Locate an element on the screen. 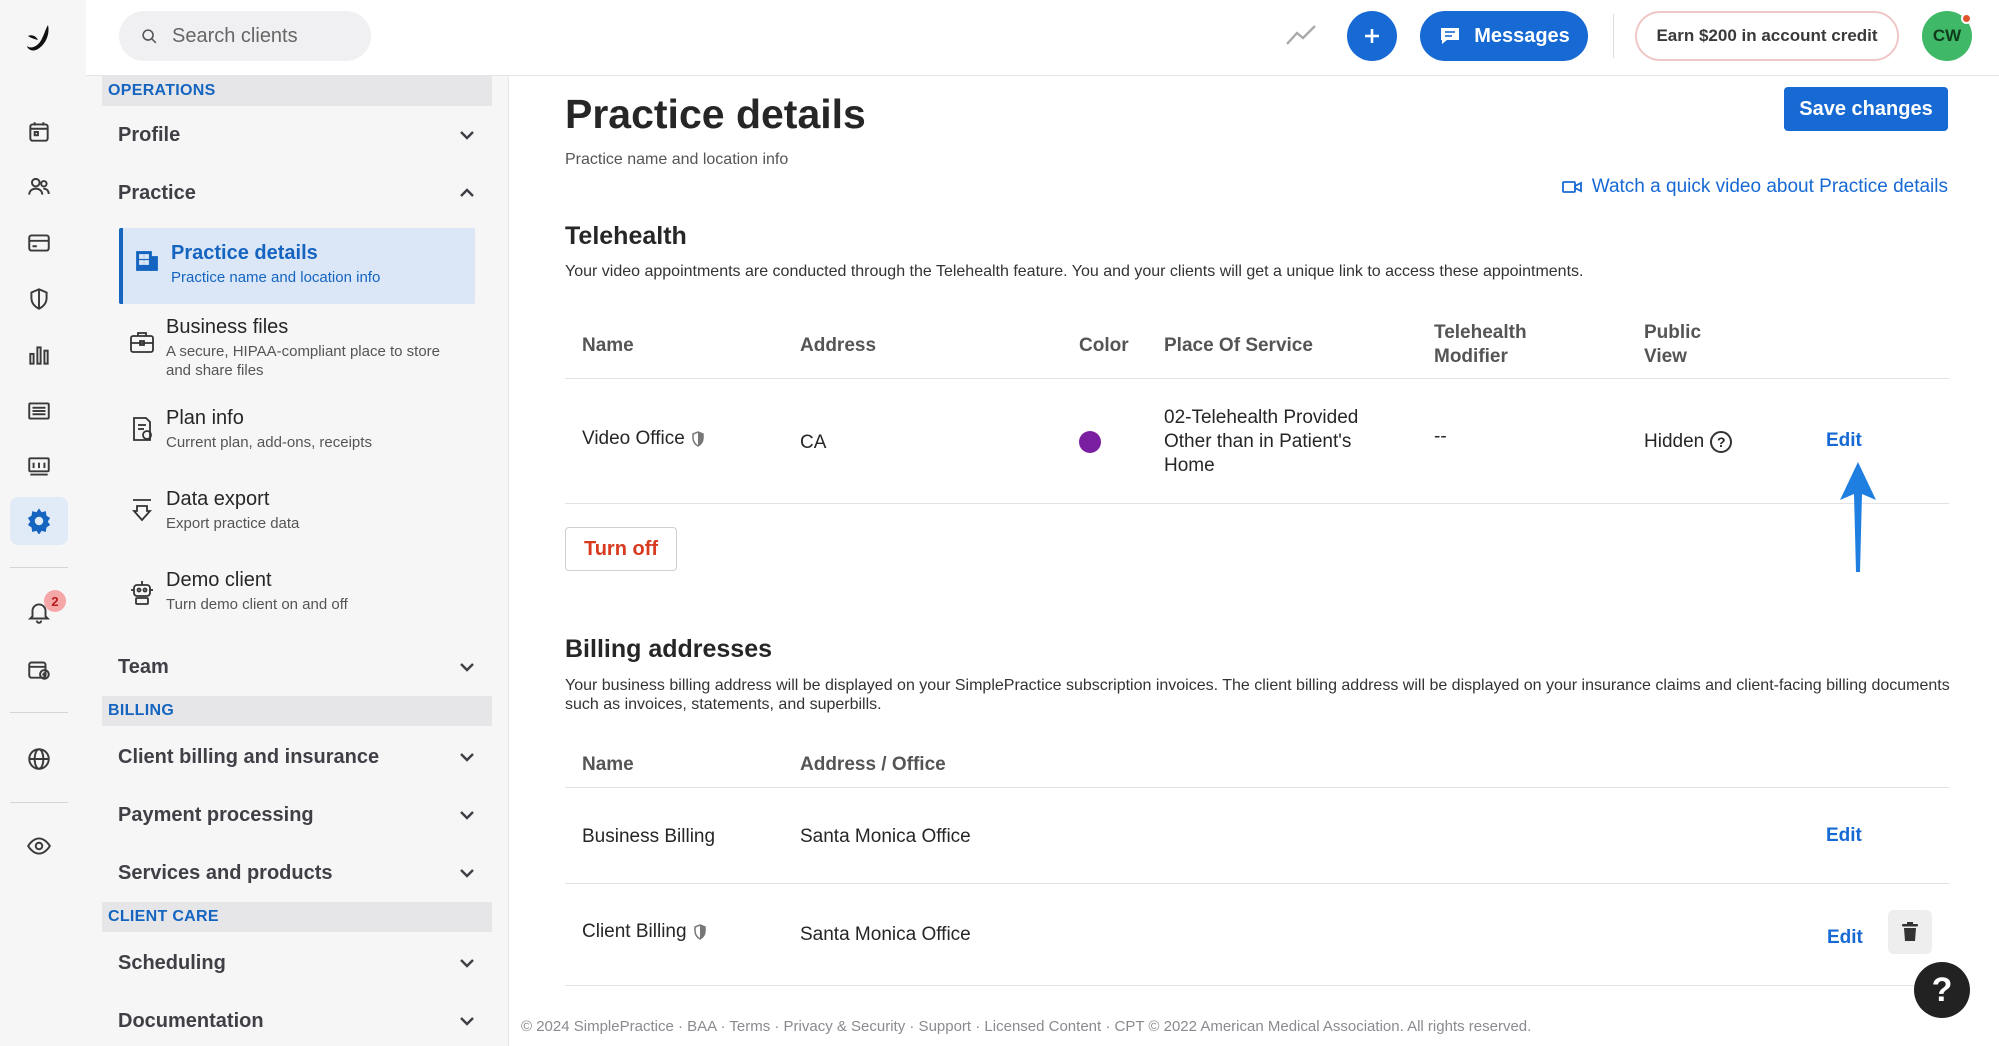 Image resolution: width=1999 pixels, height=1046 pixels. nav-practice-label: Practice is located at coordinates (157, 192).